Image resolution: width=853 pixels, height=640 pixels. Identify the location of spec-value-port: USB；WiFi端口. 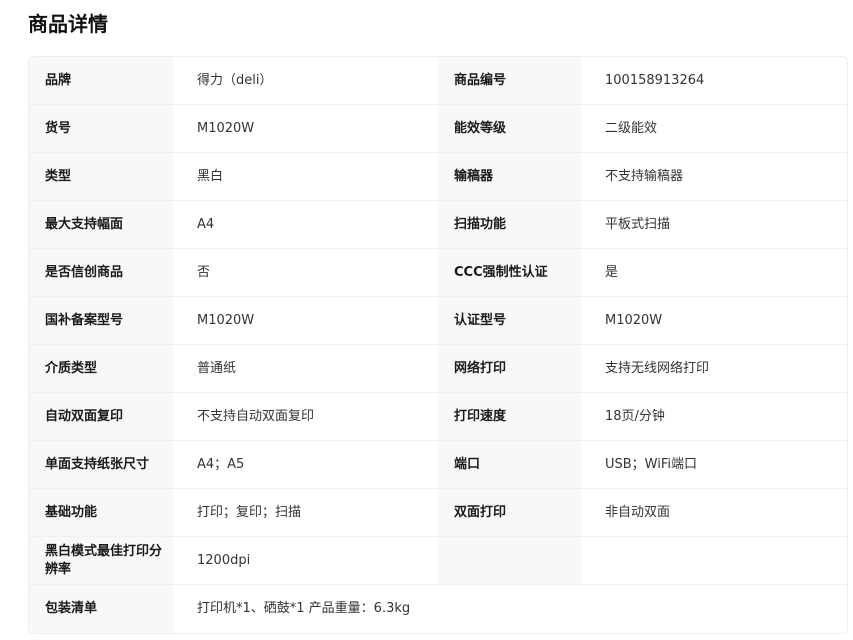
(714, 464).